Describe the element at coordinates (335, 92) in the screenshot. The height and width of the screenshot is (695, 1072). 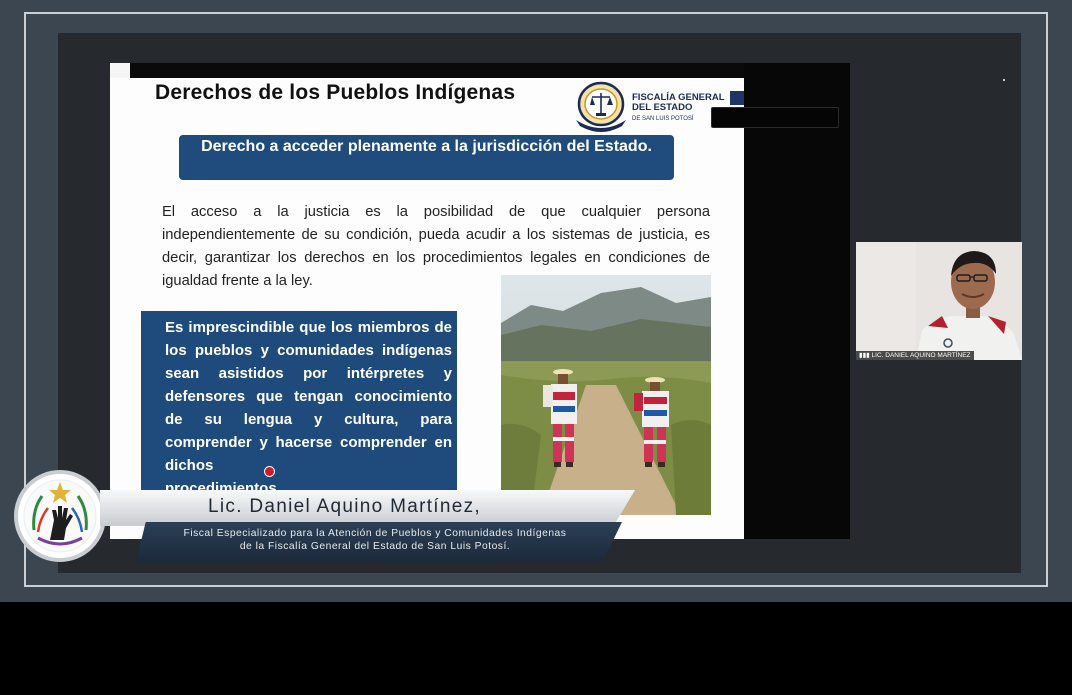
I see `slide-title: Derechos de los Pueblos Indígenas` at that location.